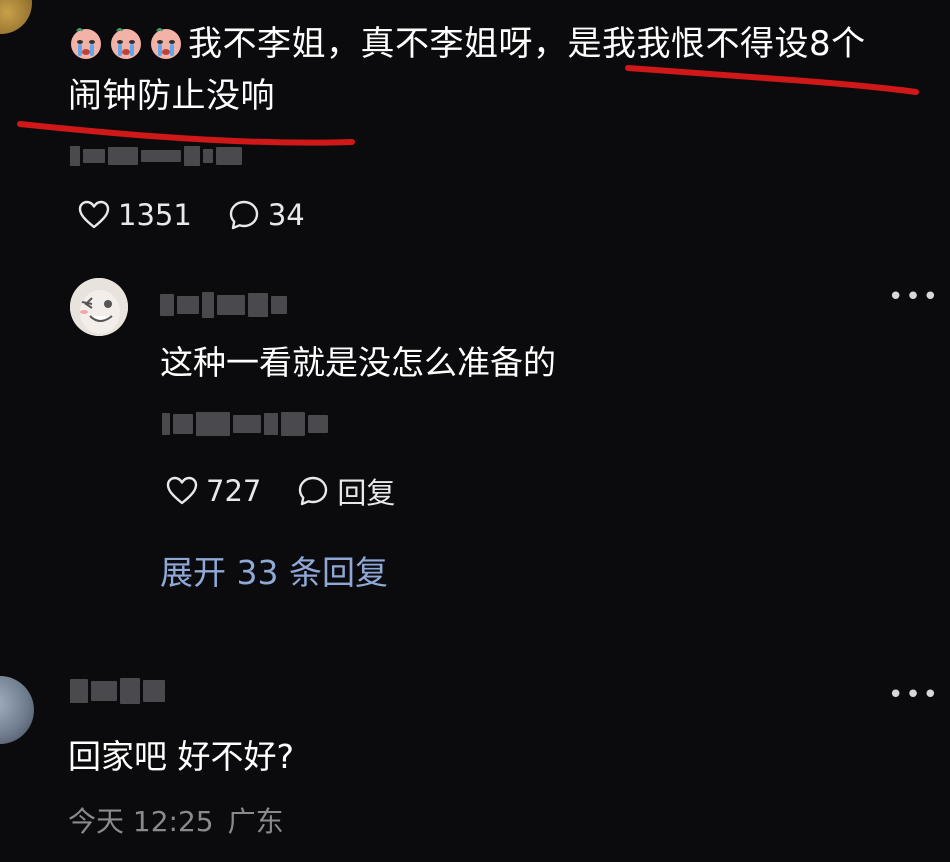 This screenshot has width=950, height=862. I want to click on expand-replies-link: 展开 33 条回复, so click(274, 570).